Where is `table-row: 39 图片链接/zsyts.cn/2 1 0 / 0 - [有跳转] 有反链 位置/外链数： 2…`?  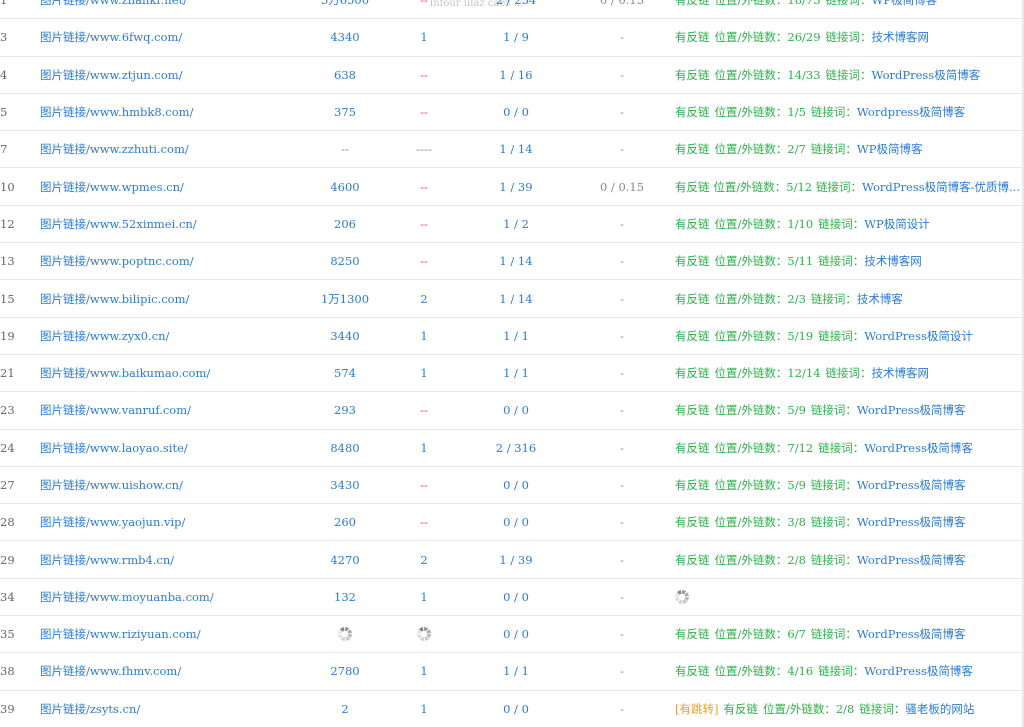 table-row: 39 图片链接/zsyts.cn/2 1 0 / 0 - [有跳转] 有反链 位置/外链数： 2… is located at coordinates (512, 709).